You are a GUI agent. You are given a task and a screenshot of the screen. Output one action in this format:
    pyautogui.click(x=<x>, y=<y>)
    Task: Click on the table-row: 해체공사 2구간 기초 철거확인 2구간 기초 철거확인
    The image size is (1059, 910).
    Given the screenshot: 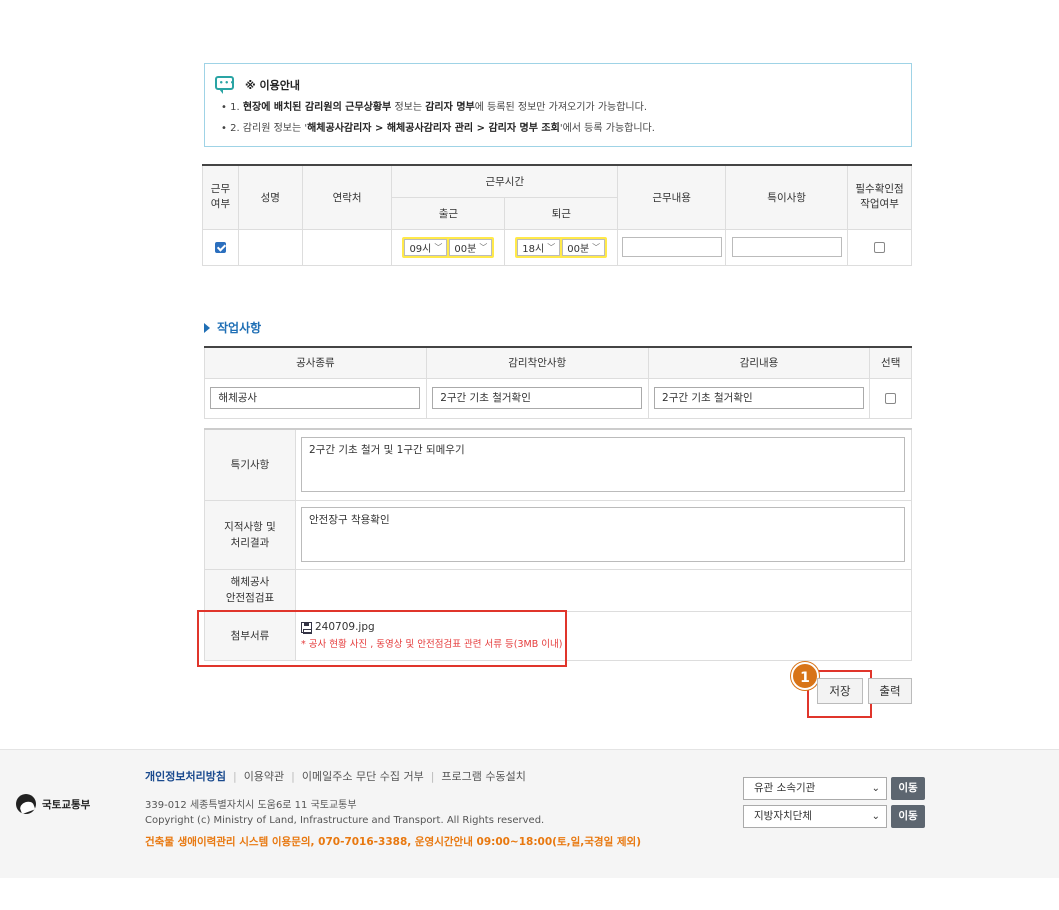 What is the action you would take?
    pyautogui.click(x=558, y=398)
    